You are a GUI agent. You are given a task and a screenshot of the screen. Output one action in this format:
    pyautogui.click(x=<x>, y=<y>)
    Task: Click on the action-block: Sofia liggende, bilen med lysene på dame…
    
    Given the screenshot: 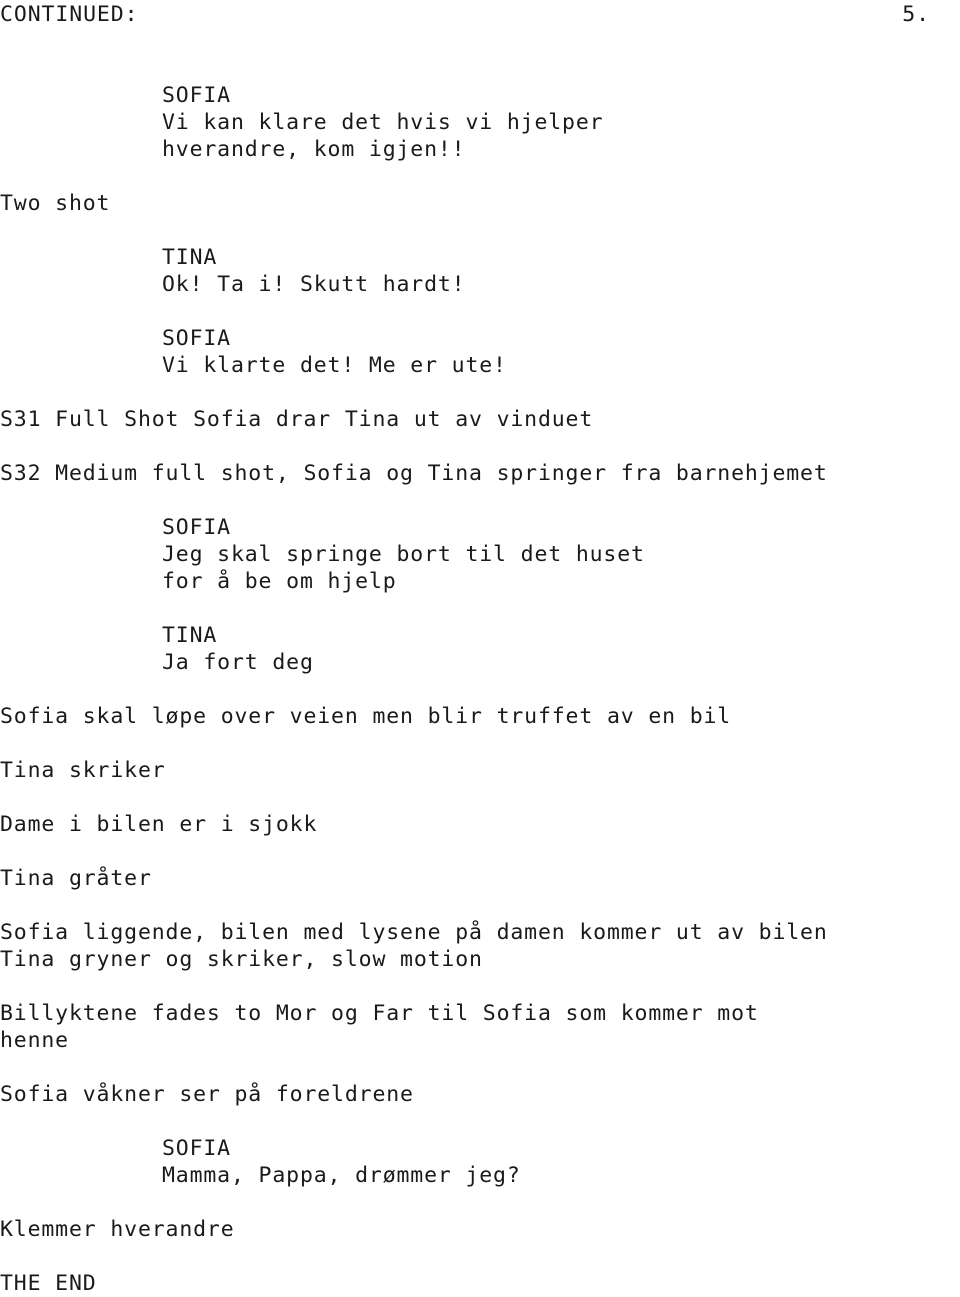 What is the action you would take?
    pyautogui.click(x=480, y=946)
    